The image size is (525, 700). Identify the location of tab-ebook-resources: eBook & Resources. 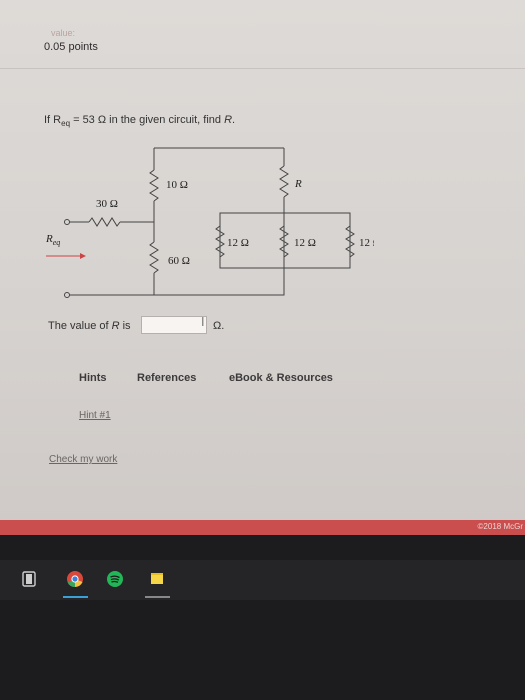
(281, 378).